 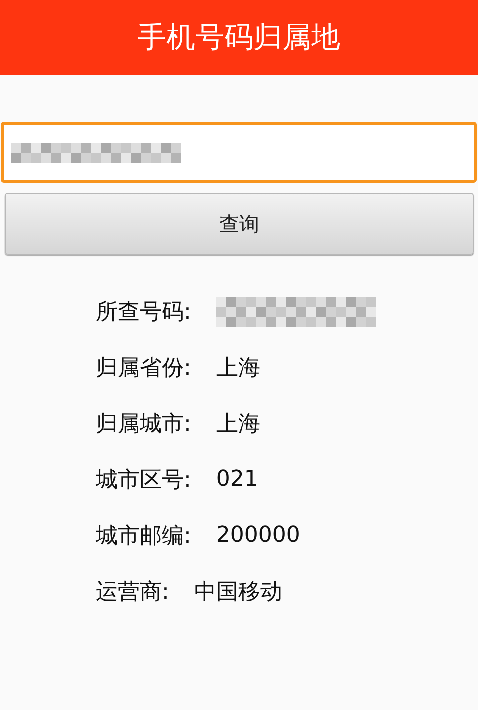 What do you see at coordinates (239, 224) in the screenshot?
I see `query-button: 查询` at bounding box center [239, 224].